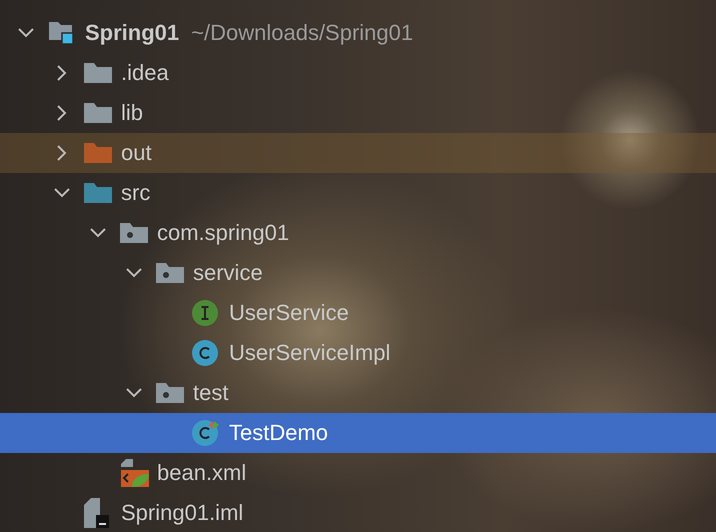 The image size is (716, 532). I want to click on tree-row: out, so click(358, 153).